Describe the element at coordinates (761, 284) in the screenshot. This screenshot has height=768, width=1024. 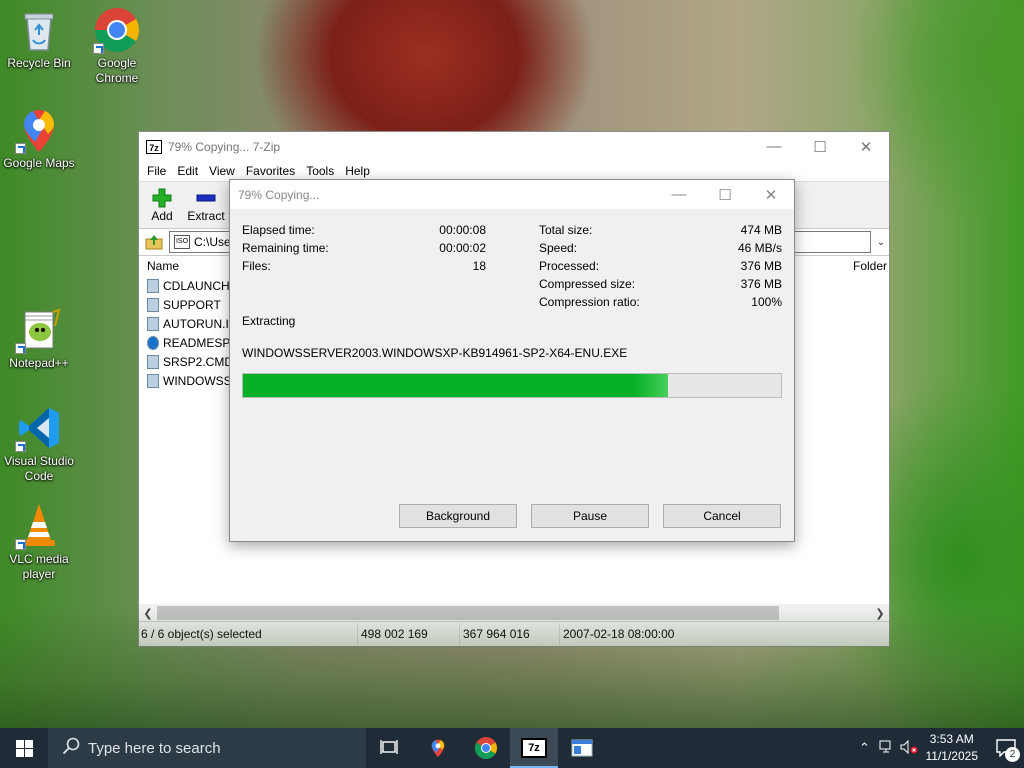
I see `compressed-size-value: 376 MB` at that location.